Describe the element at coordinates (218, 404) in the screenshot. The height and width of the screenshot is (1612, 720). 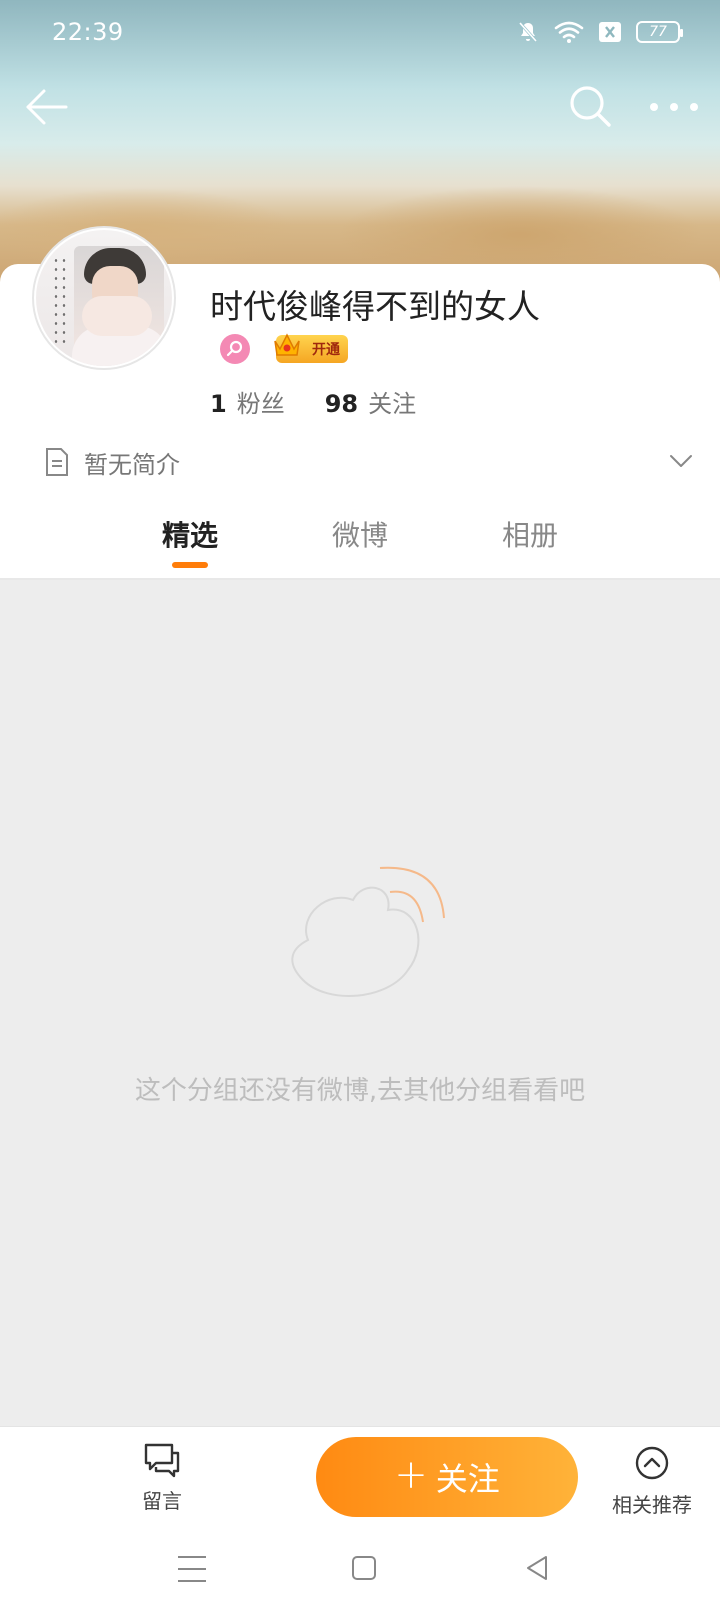
I see `followers-count: 1` at that location.